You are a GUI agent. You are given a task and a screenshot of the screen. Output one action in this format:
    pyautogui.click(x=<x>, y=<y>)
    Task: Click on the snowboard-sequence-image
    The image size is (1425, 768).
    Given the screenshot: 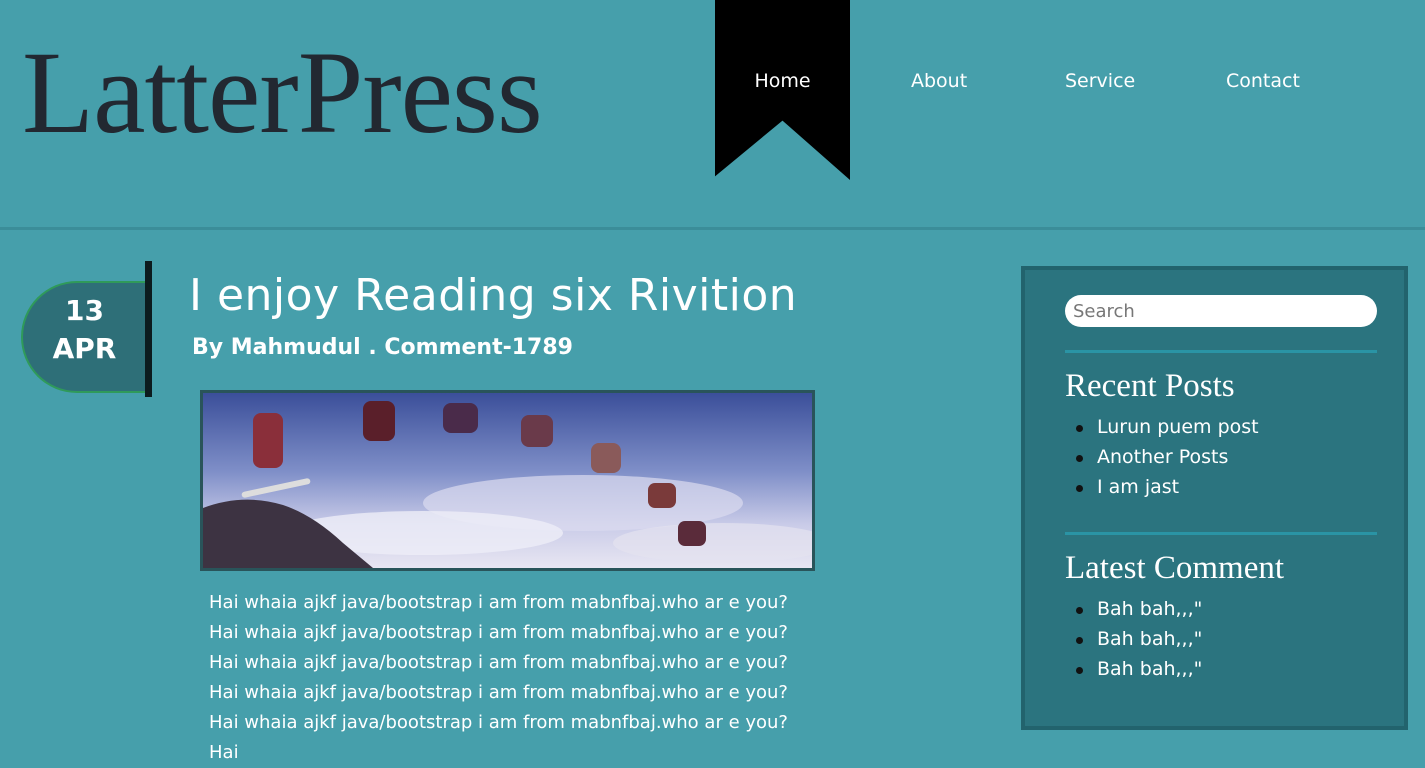 What is the action you would take?
    pyautogui.click(x=507, y=480)
    